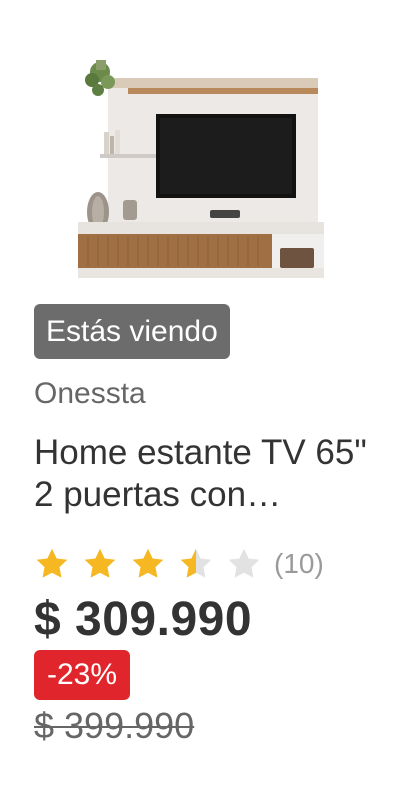  What do you see at coordinates (90, 394) in the screenshot?
I see `brand-name: Onessta` at bounding box center [90, 394].